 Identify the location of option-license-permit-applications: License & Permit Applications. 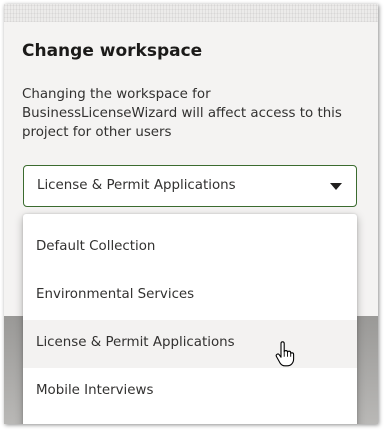
(190, 344).